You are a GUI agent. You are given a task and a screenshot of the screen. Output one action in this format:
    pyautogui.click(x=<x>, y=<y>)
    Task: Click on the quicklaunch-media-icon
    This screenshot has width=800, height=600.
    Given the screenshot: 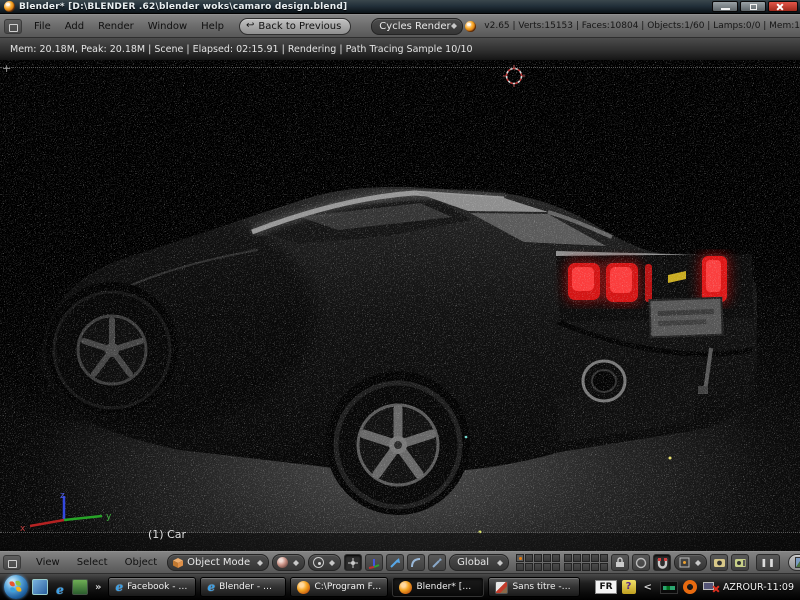 What is the action you would take?
    pyautogui.click(x=80, y=587)
    